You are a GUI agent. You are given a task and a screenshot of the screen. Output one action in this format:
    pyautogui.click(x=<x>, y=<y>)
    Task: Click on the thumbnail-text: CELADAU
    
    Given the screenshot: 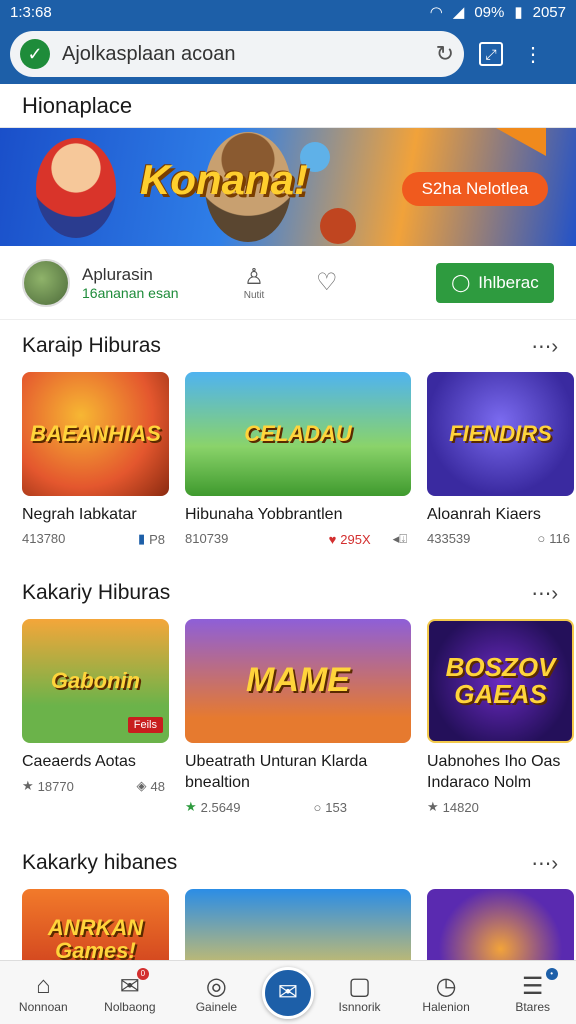 What is the action you would take?
    pyautogui.click(x=298, y=434)
    